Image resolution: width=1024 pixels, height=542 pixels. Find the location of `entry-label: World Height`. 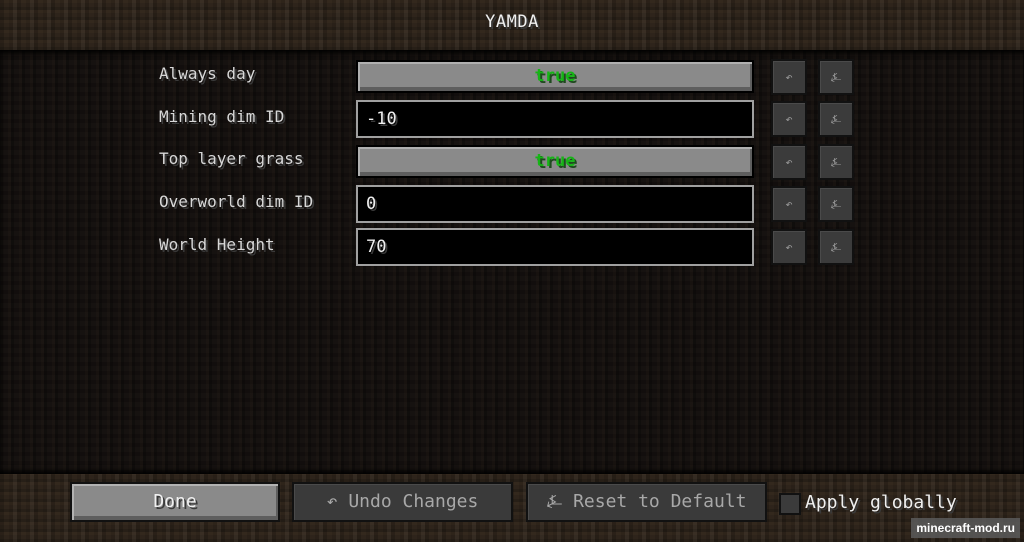

entry-label: World Height is located at coordinates (217, 244).